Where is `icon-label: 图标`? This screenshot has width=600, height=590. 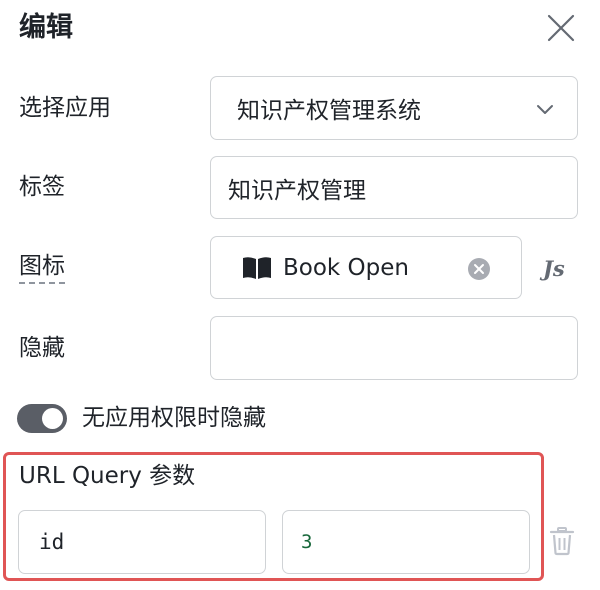 icon-label: 图标 is located at coordinates (42, 268).